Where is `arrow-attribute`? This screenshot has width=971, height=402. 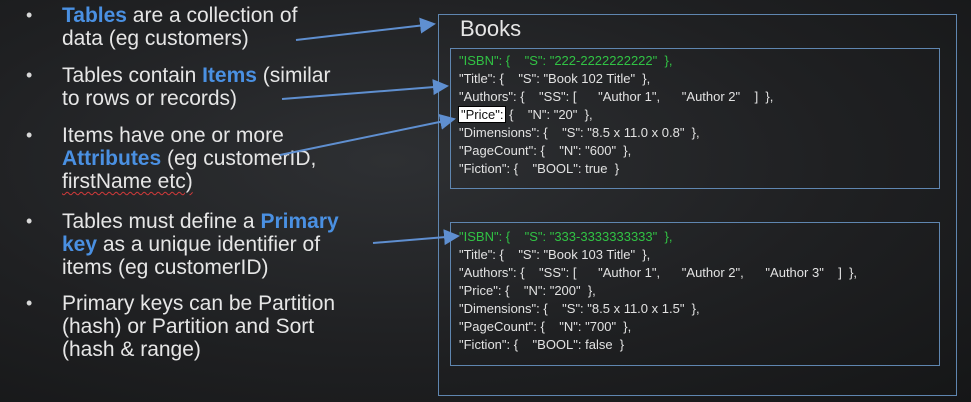 arrow-attribute is located at coordinates (367, 135).